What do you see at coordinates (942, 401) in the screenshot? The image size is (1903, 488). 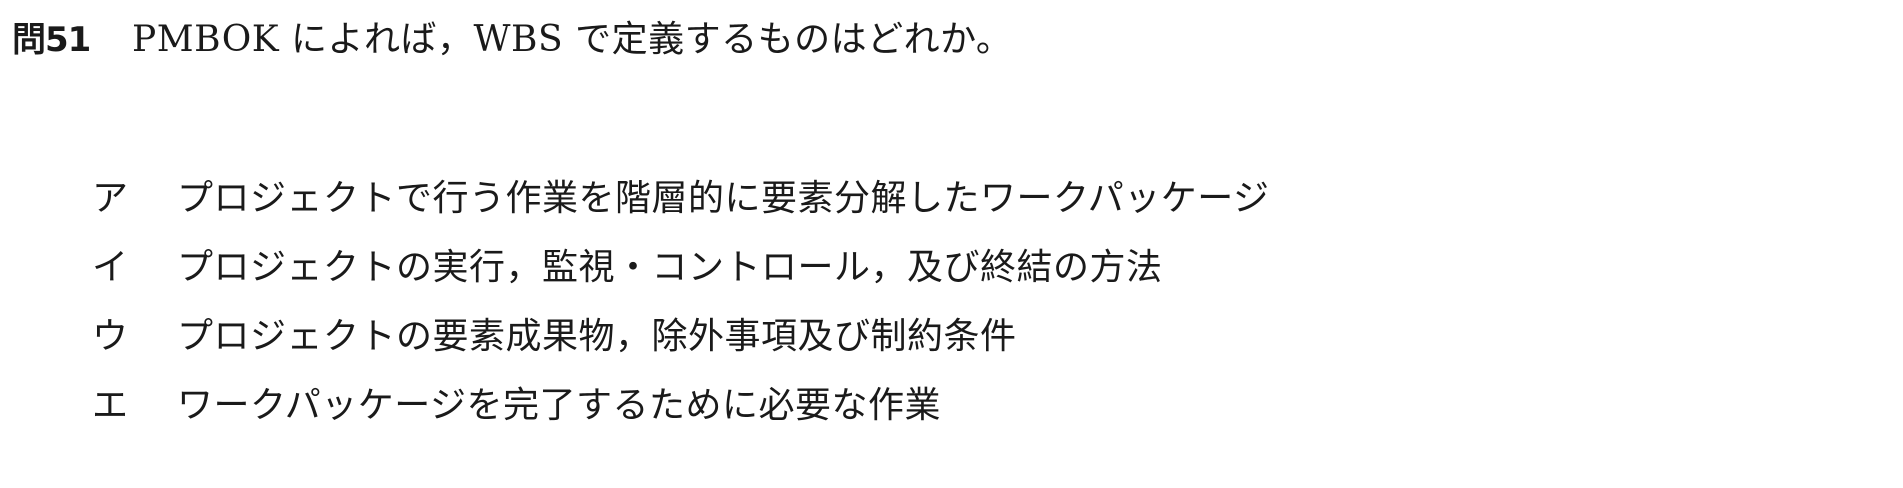 I see `option-e: エ ワークパッケージを完了するために必要な作業` at bounding box center [942, 401].